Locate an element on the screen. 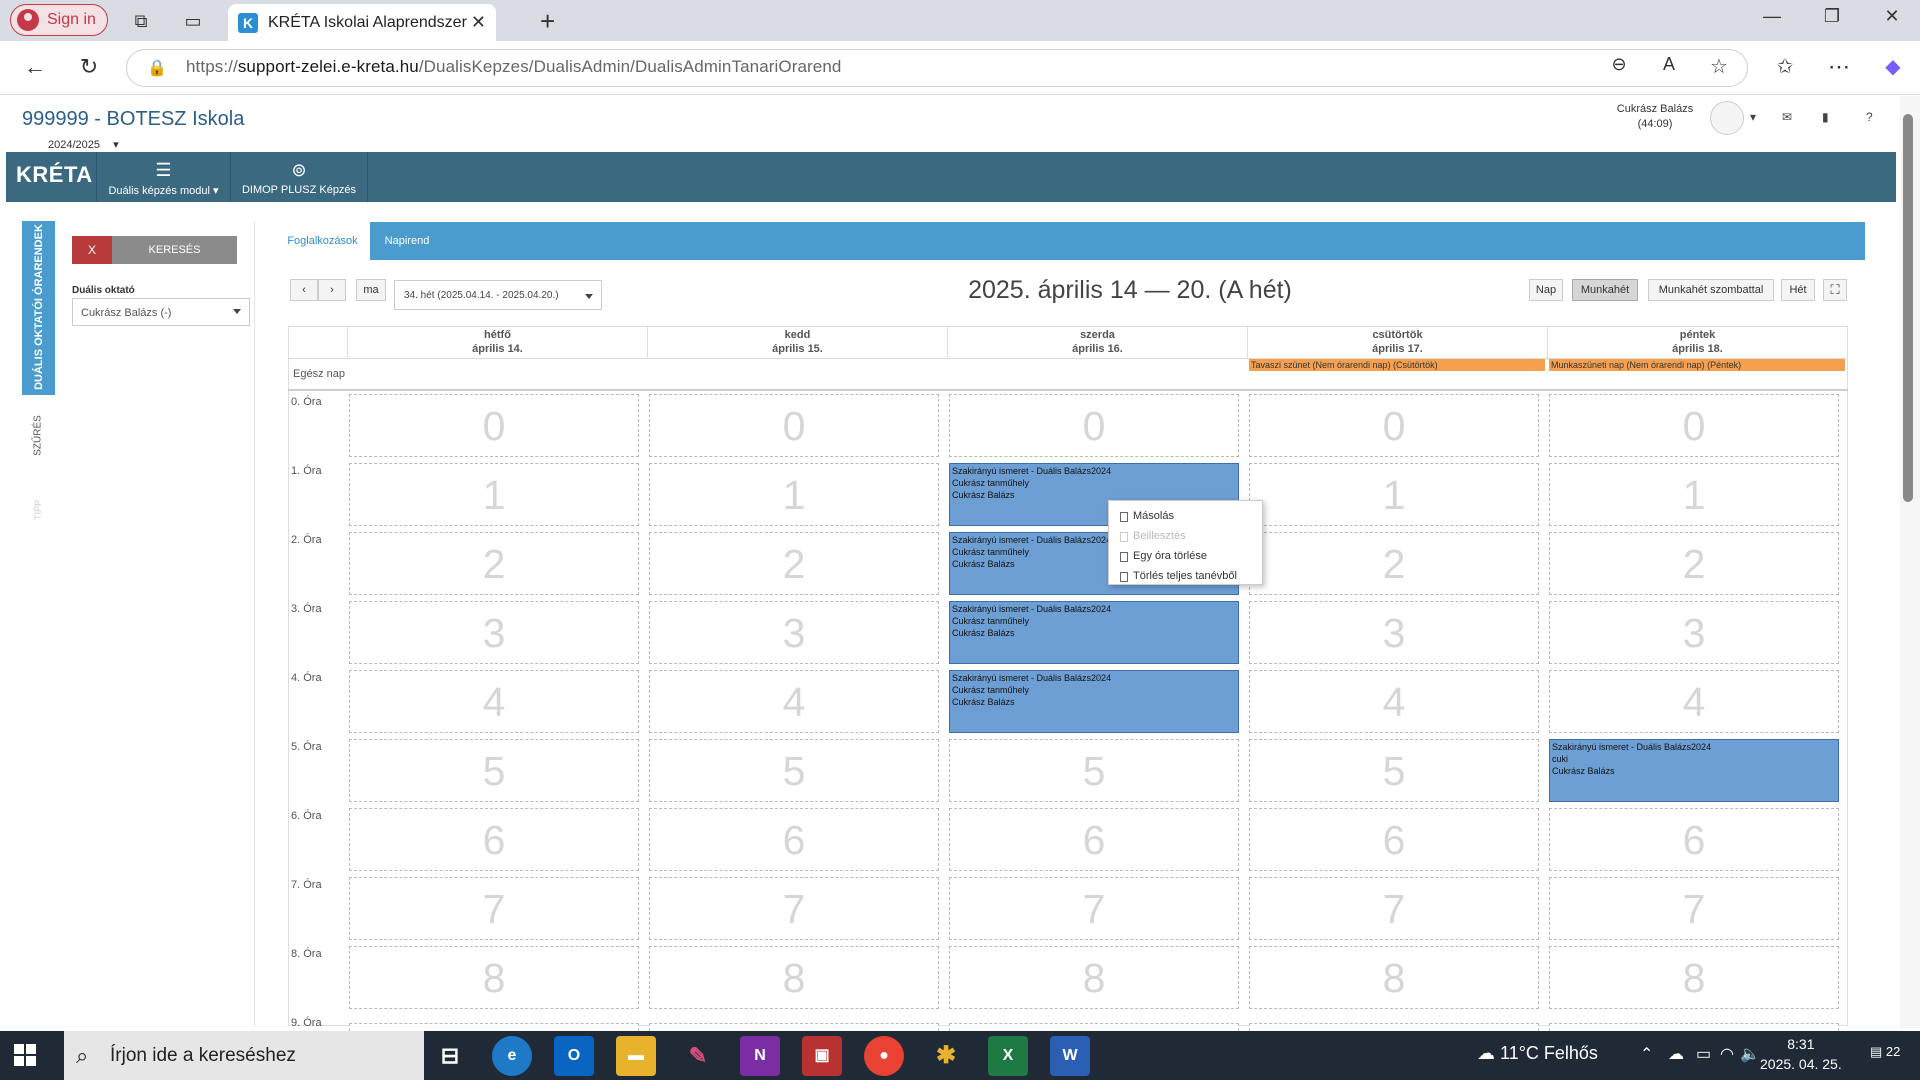 The width and height of the screenshot is (1920, 1080). excel-icon: X is located at coordinates (1008, 1056).